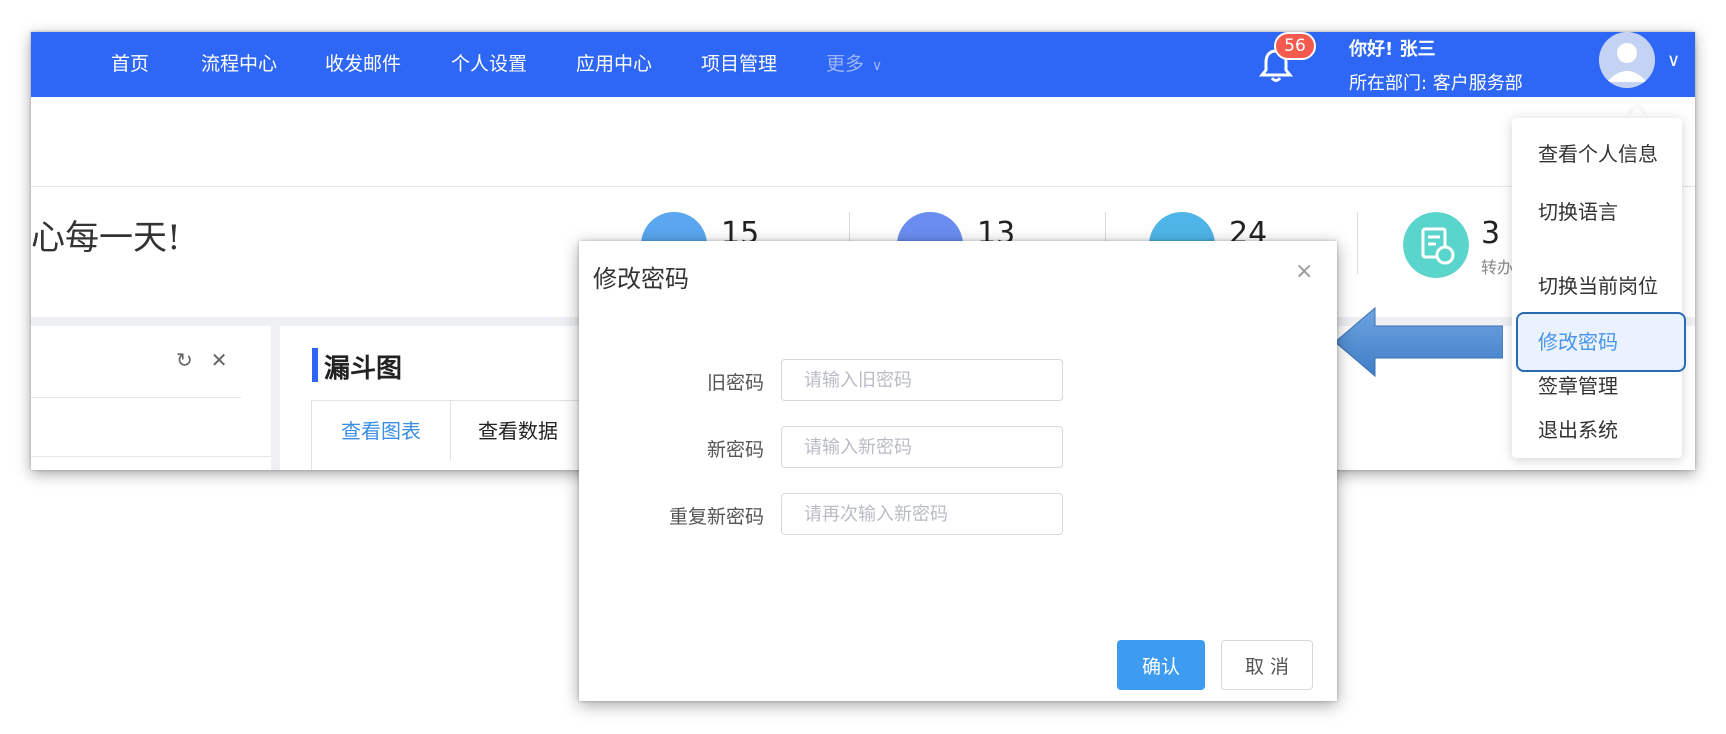 This screenshot has width=1726, height=734. I want to click on card-tools: ↻ ✕, so click(211, 360).